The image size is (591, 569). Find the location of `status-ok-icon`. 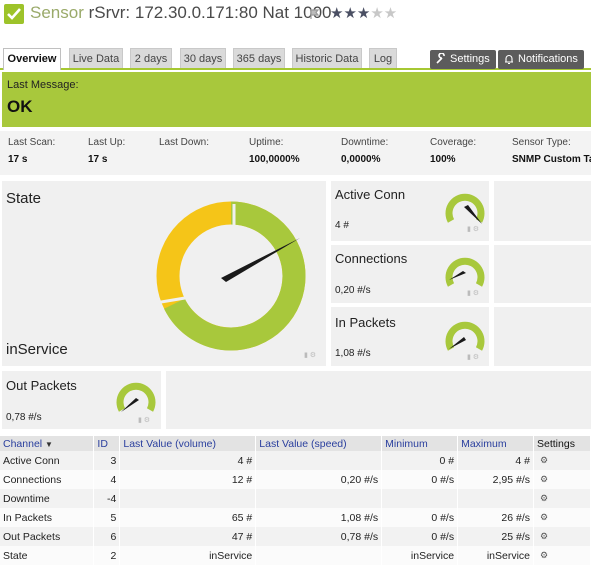

status-ok-icon is located at coordinates (14, 14).